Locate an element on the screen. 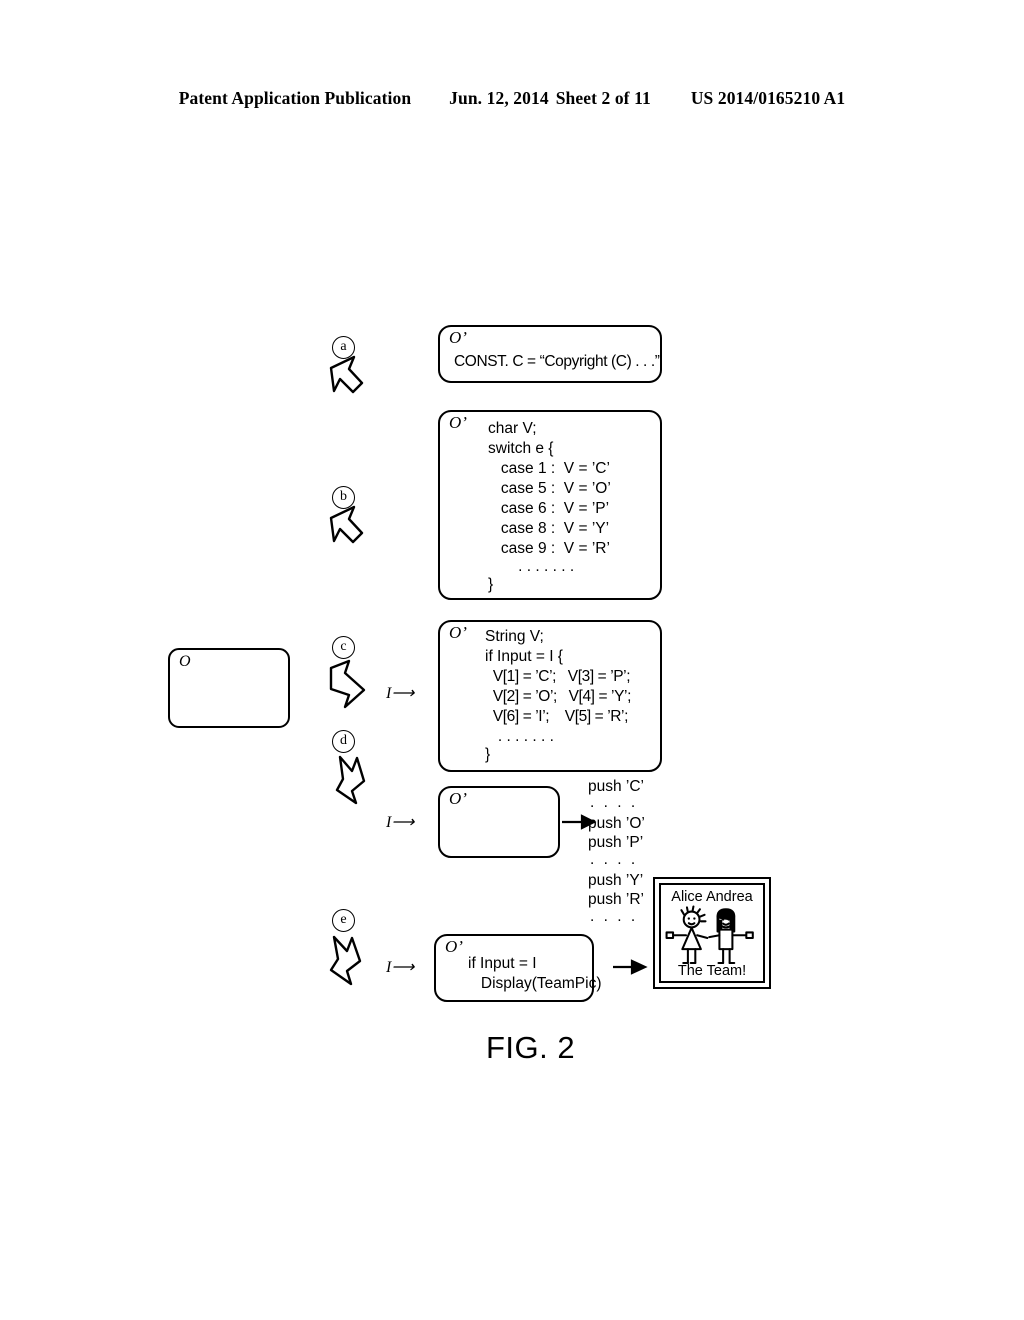 The image size is (1024, 1320). obfuscated-label-d: O’ is located at coordinates (458, 798).